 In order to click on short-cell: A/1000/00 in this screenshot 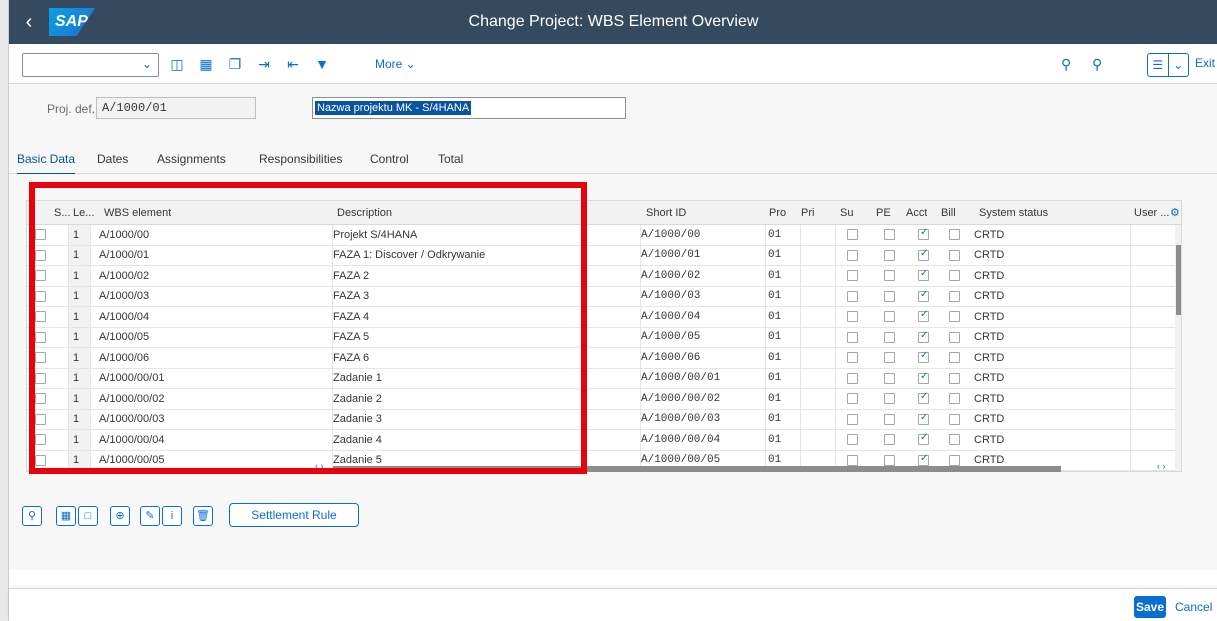, I will do `click(670, 235)`.